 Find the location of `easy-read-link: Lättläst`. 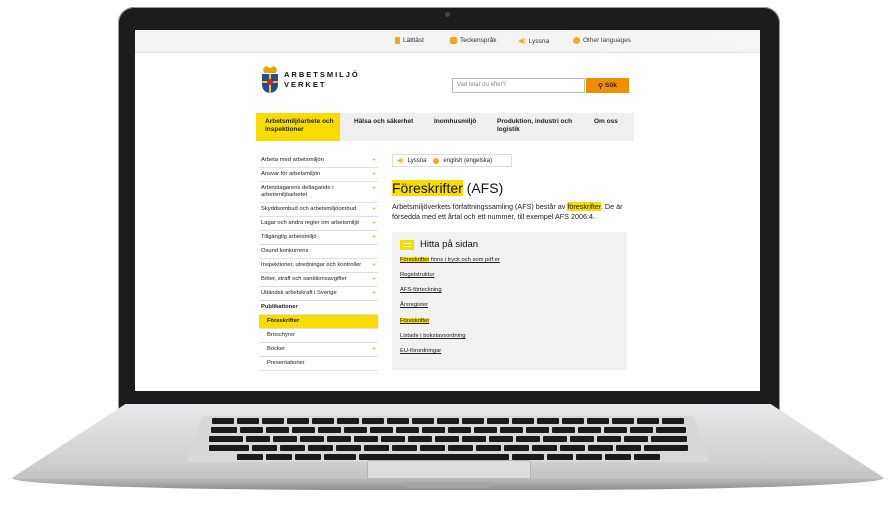

easy-read-link: Lättläst is located at coordinates (409, 40).